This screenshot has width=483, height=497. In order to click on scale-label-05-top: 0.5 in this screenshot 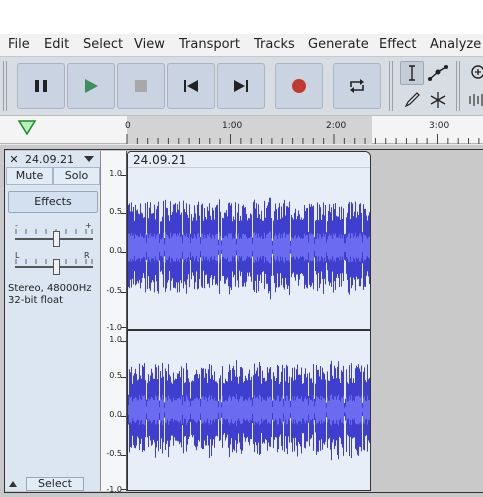, I will do `click(115, 211)`.